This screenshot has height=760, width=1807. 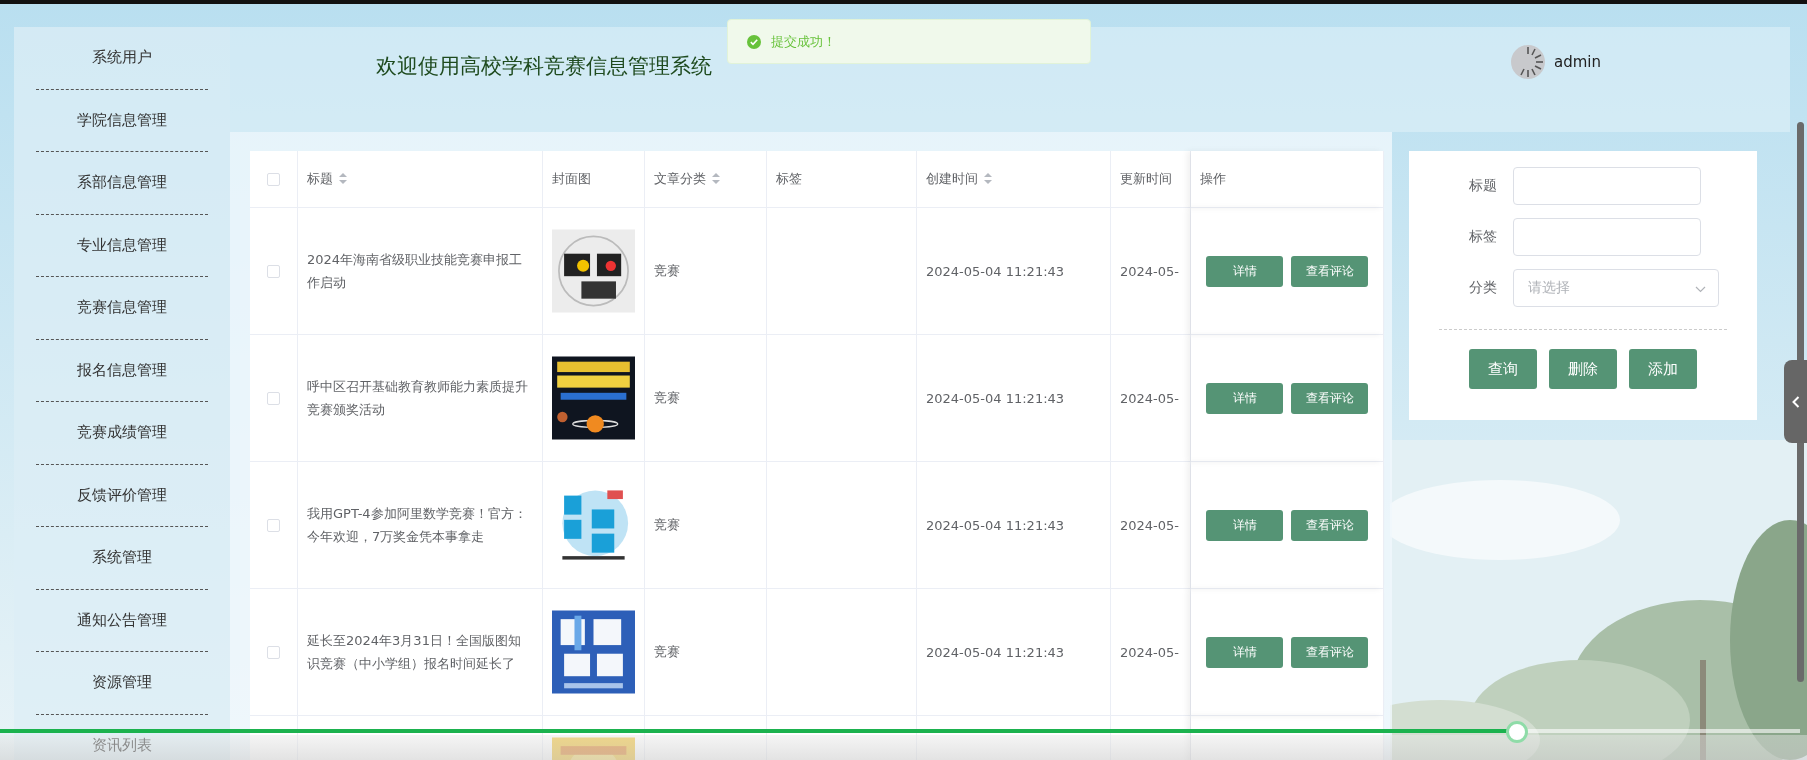 I want to click on column-header: 操作, so click(x=1213, y=179).